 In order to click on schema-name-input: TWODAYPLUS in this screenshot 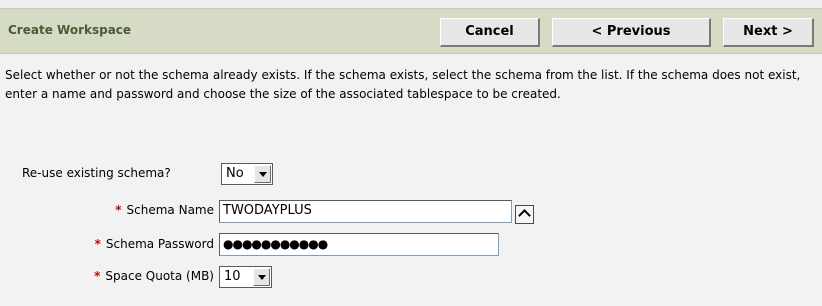, I will do `click(365, 211)`.